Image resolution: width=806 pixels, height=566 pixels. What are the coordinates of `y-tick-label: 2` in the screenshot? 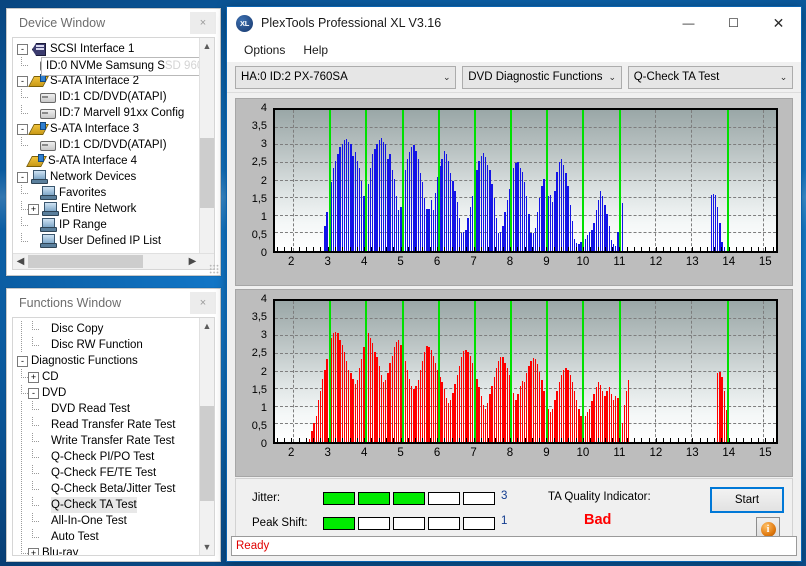 It's located at (263, 371).